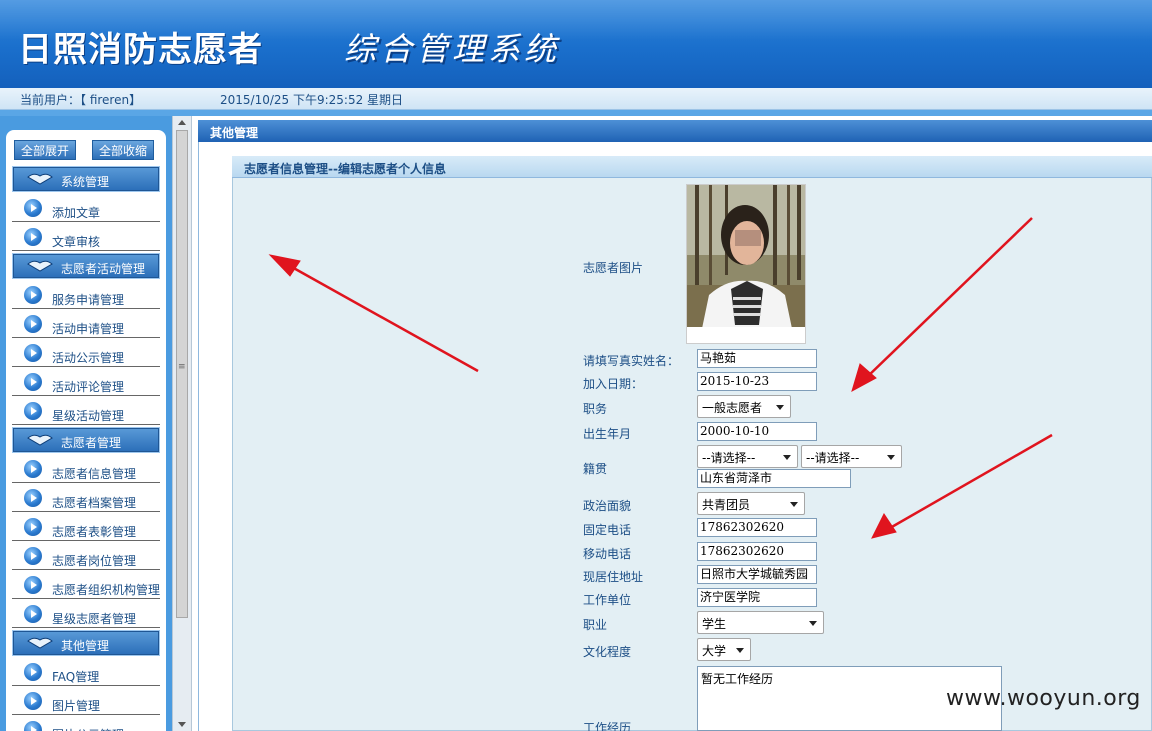 This screenshot has width=1152, height=731. I want to click on nav-item: 活动公示管理, so click(86, 353).